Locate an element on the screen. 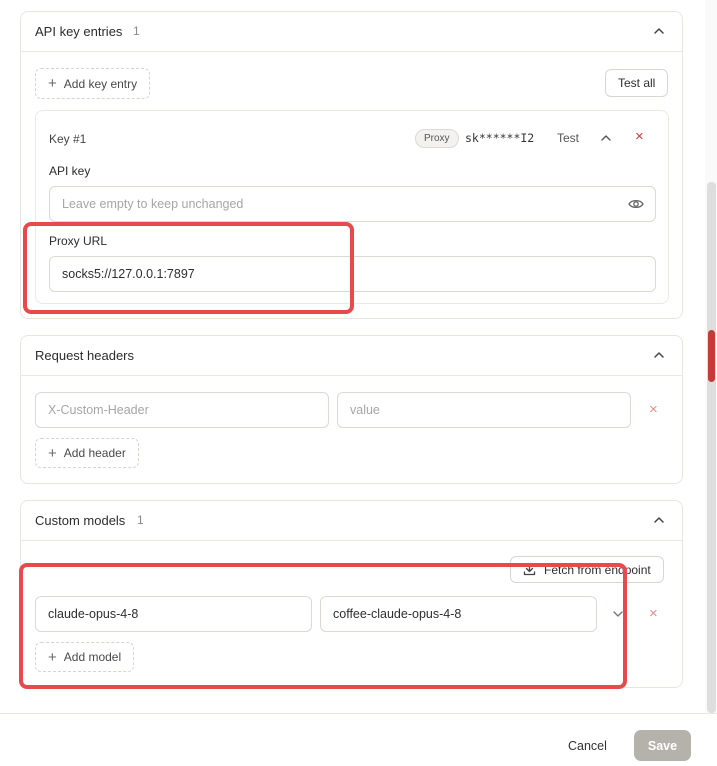 The width and height of the screenshot is (717, 766). chevron-down-icon is located at coordinates (618, 615).